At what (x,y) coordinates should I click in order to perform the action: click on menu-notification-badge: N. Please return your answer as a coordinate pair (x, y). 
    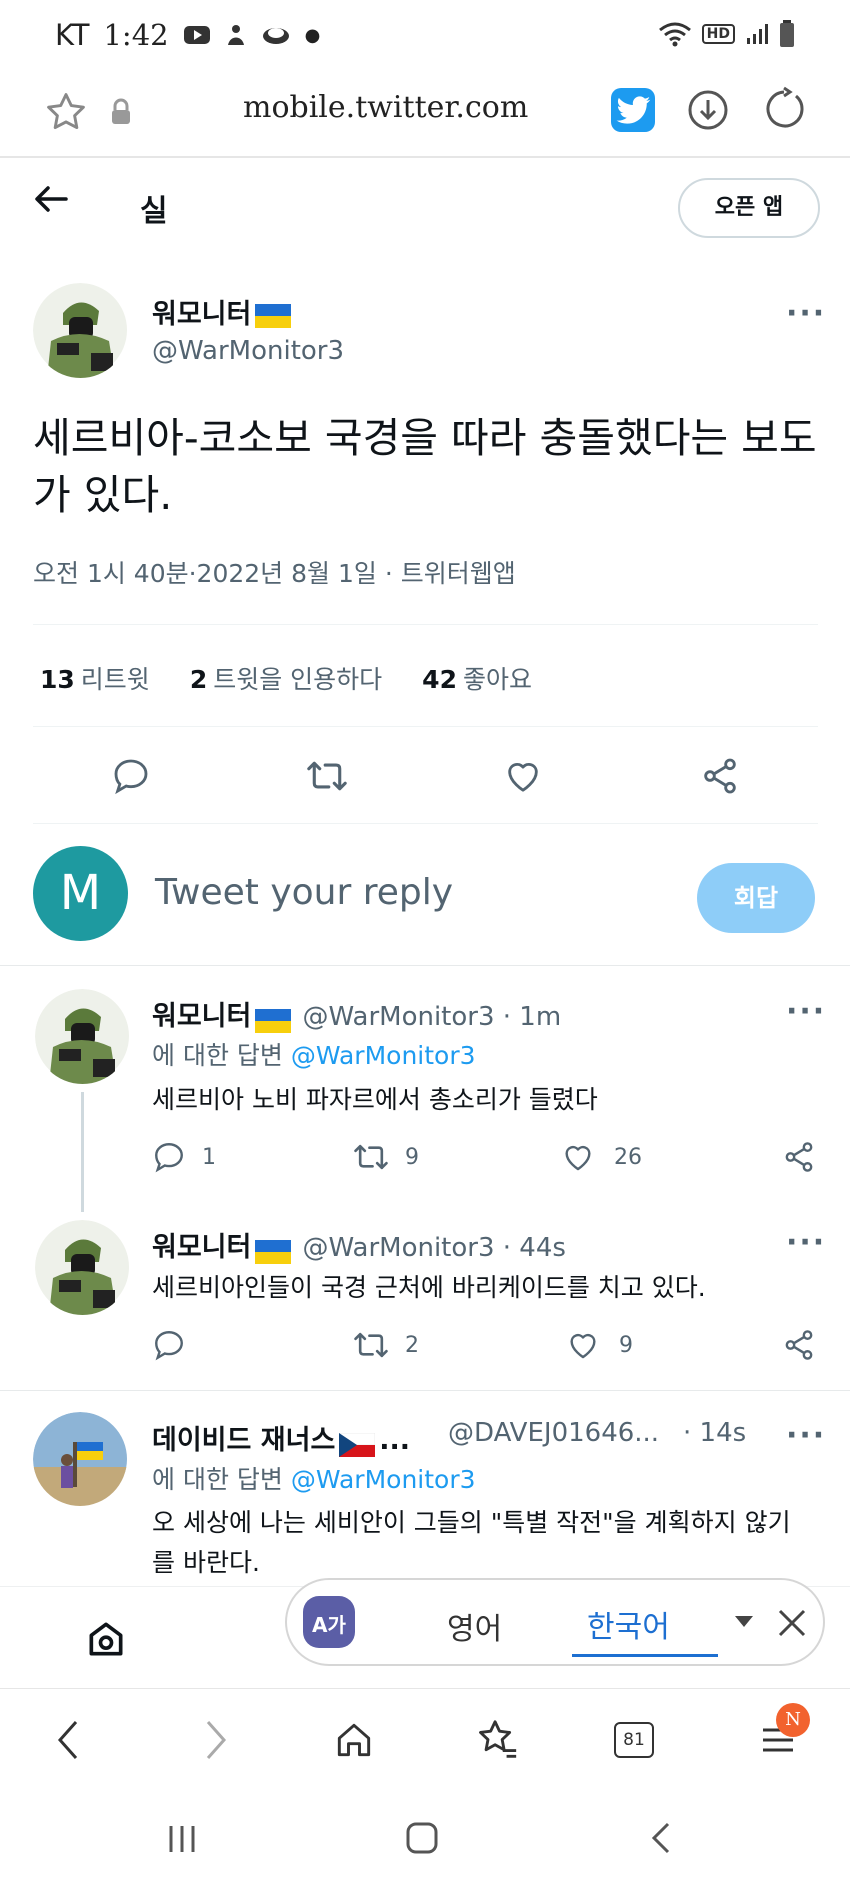
    Looking at the image, I should click on (793, 1720).